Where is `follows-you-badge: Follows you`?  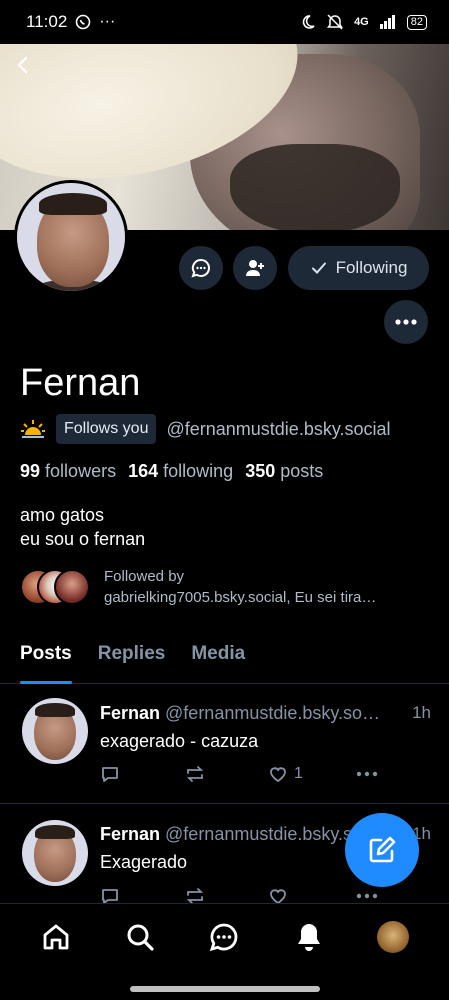 follows-you-badge: Follows you is located at coordinates (106, 429).